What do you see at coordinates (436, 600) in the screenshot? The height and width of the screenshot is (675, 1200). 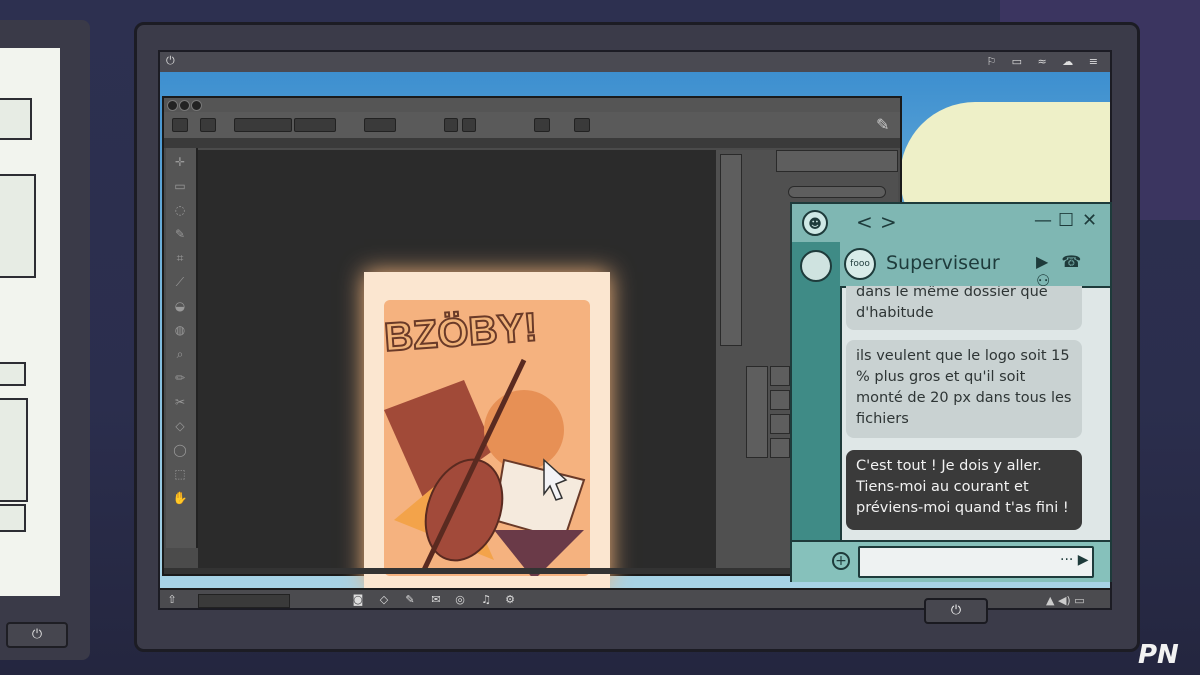 I see `mail-icon: ✉` at bounding box center [436, 600].